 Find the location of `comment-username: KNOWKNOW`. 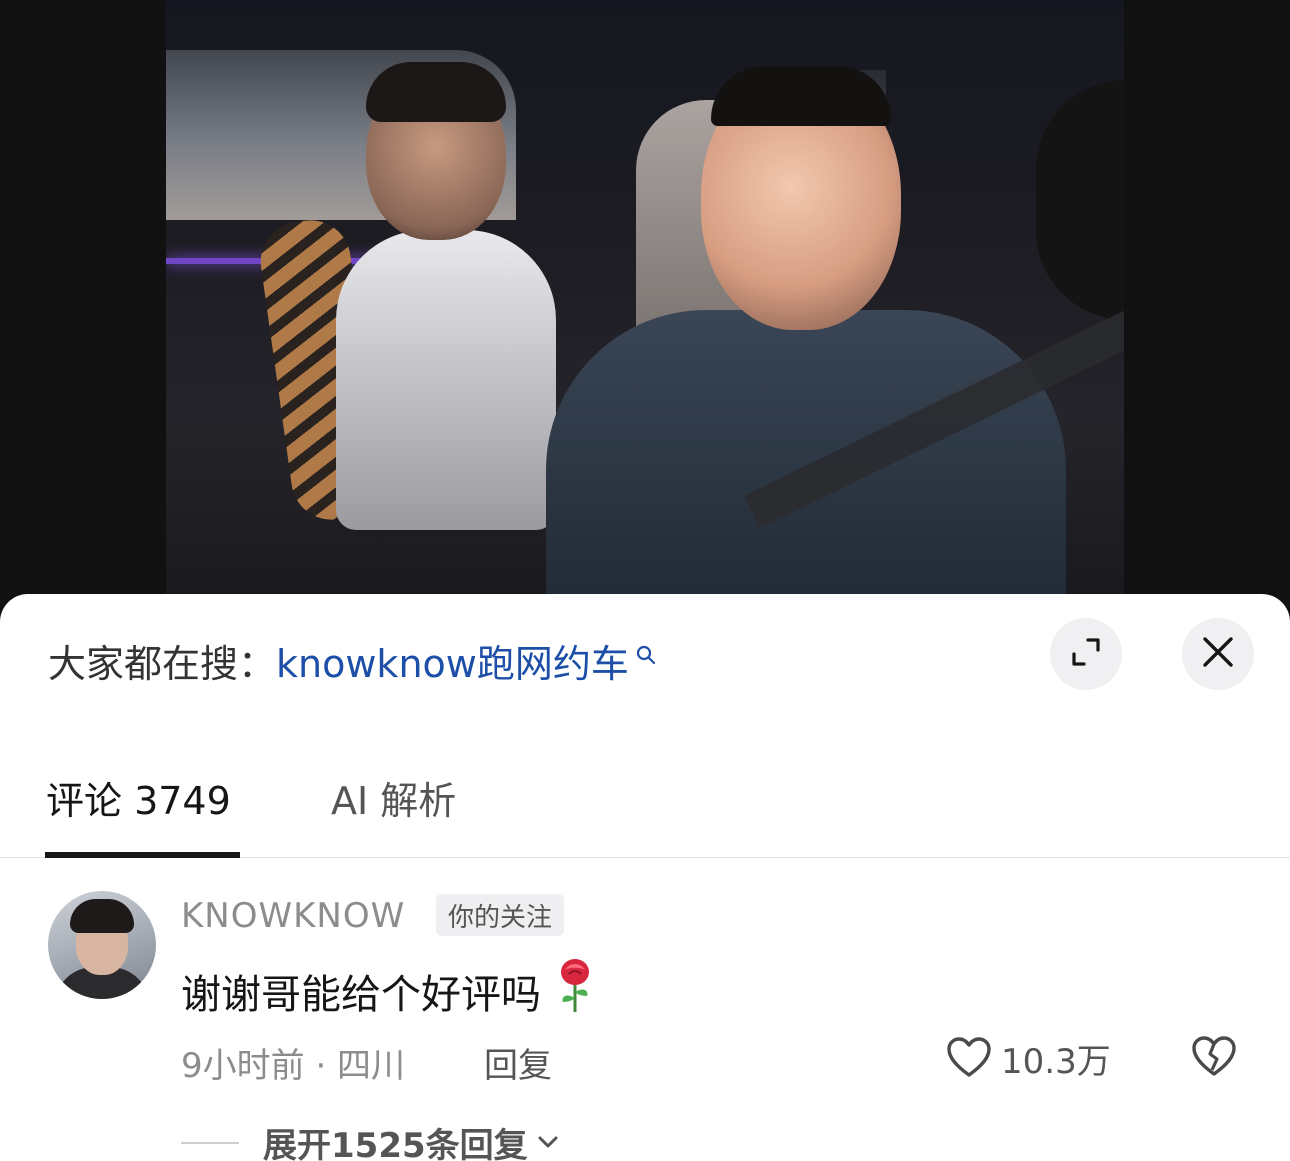

comment-username: KNOWKNOW is located at coordinates (293, 916).